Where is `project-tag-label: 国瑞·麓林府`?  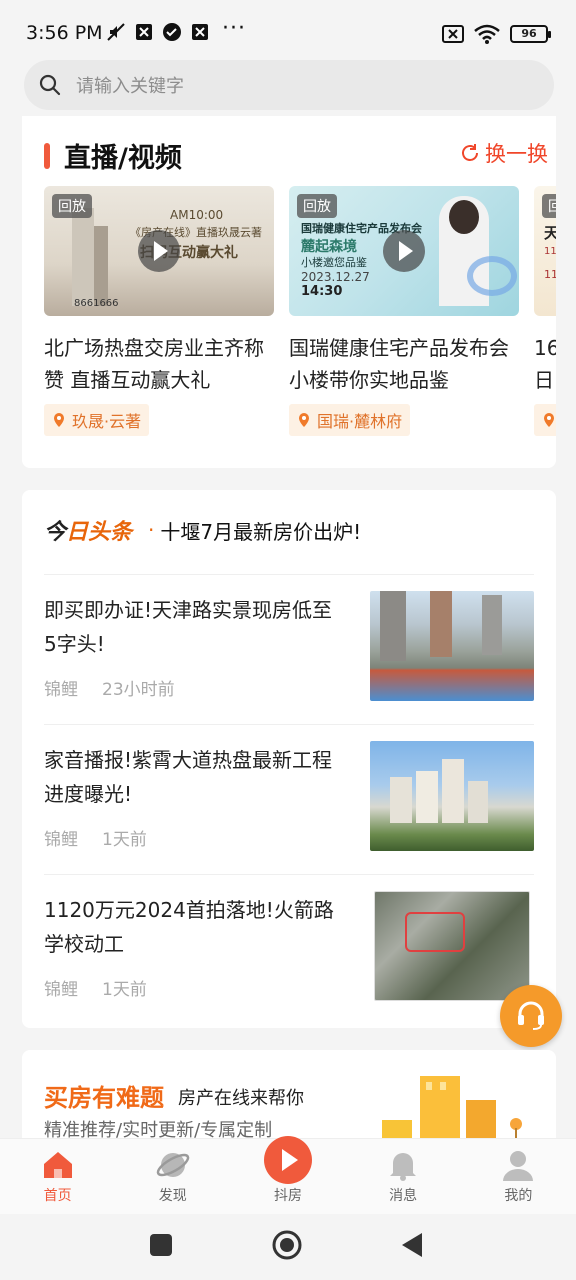
project-tag-label: 国瑞·麓林府 is located at coordinates (360, 421).